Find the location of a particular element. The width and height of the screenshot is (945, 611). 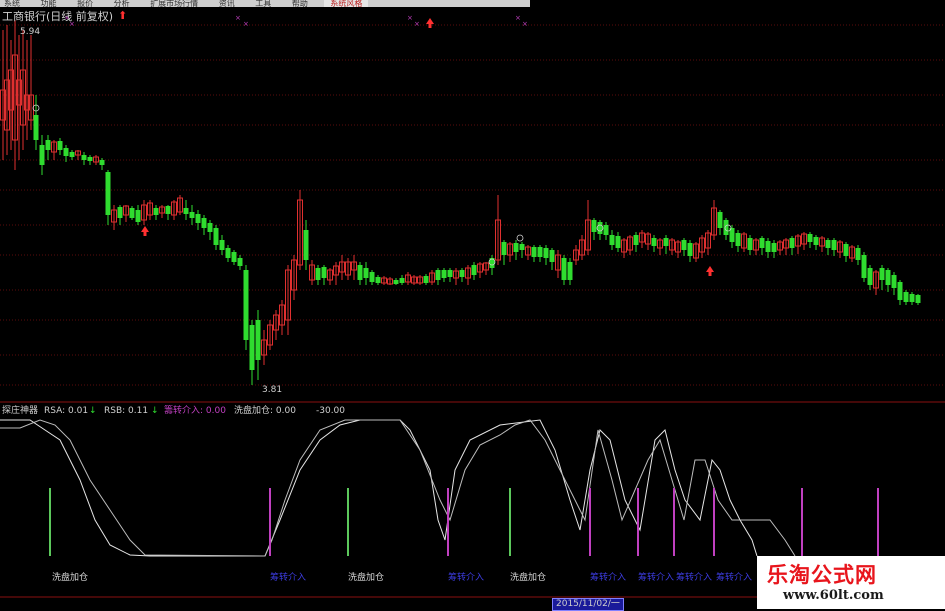

extra-value-label: -30.00 is located at coordinates (330, 411).